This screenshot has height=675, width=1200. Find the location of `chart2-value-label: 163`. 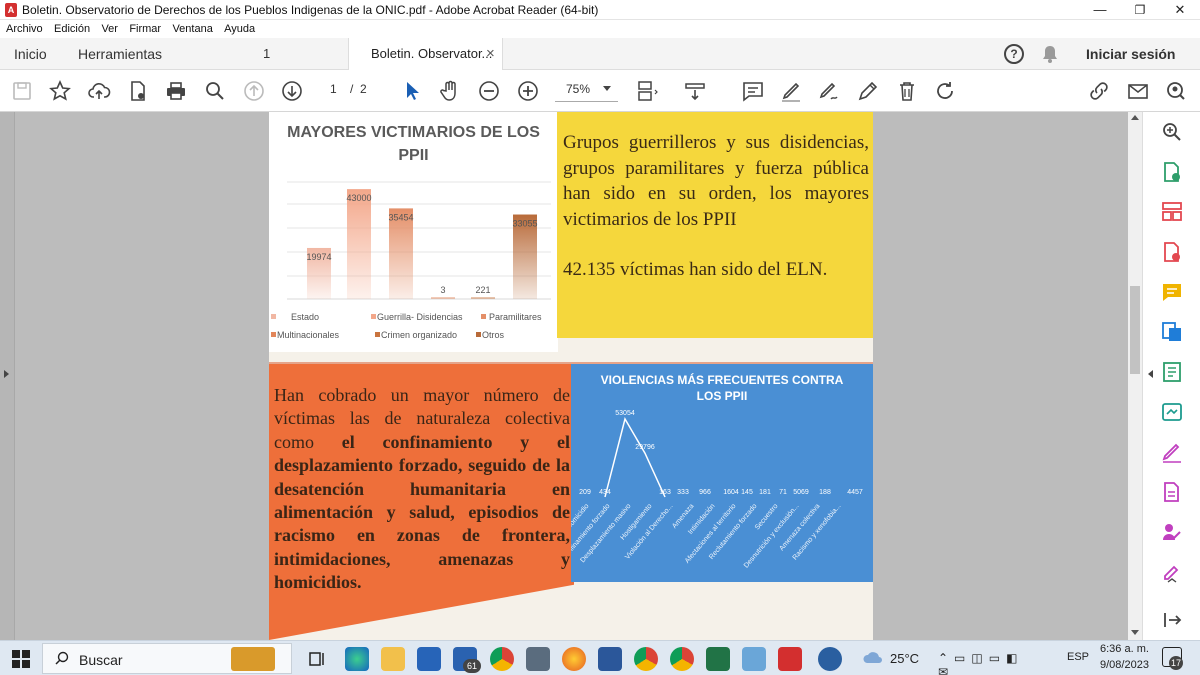

chart2-value-label: 163 is located at coordinates (665, 492).